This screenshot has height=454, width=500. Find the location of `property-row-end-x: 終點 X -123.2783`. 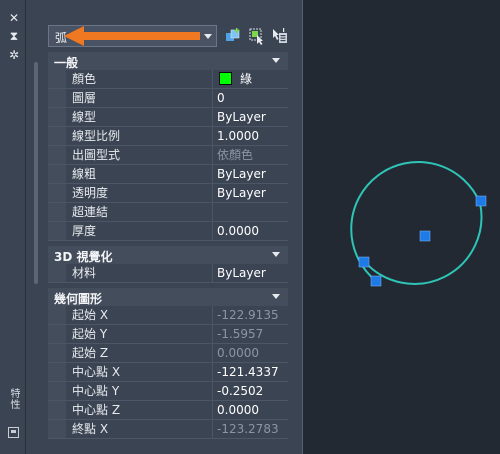

property-row-end-x: 終點 X -123.2783 is located at coordinates (168, 429).